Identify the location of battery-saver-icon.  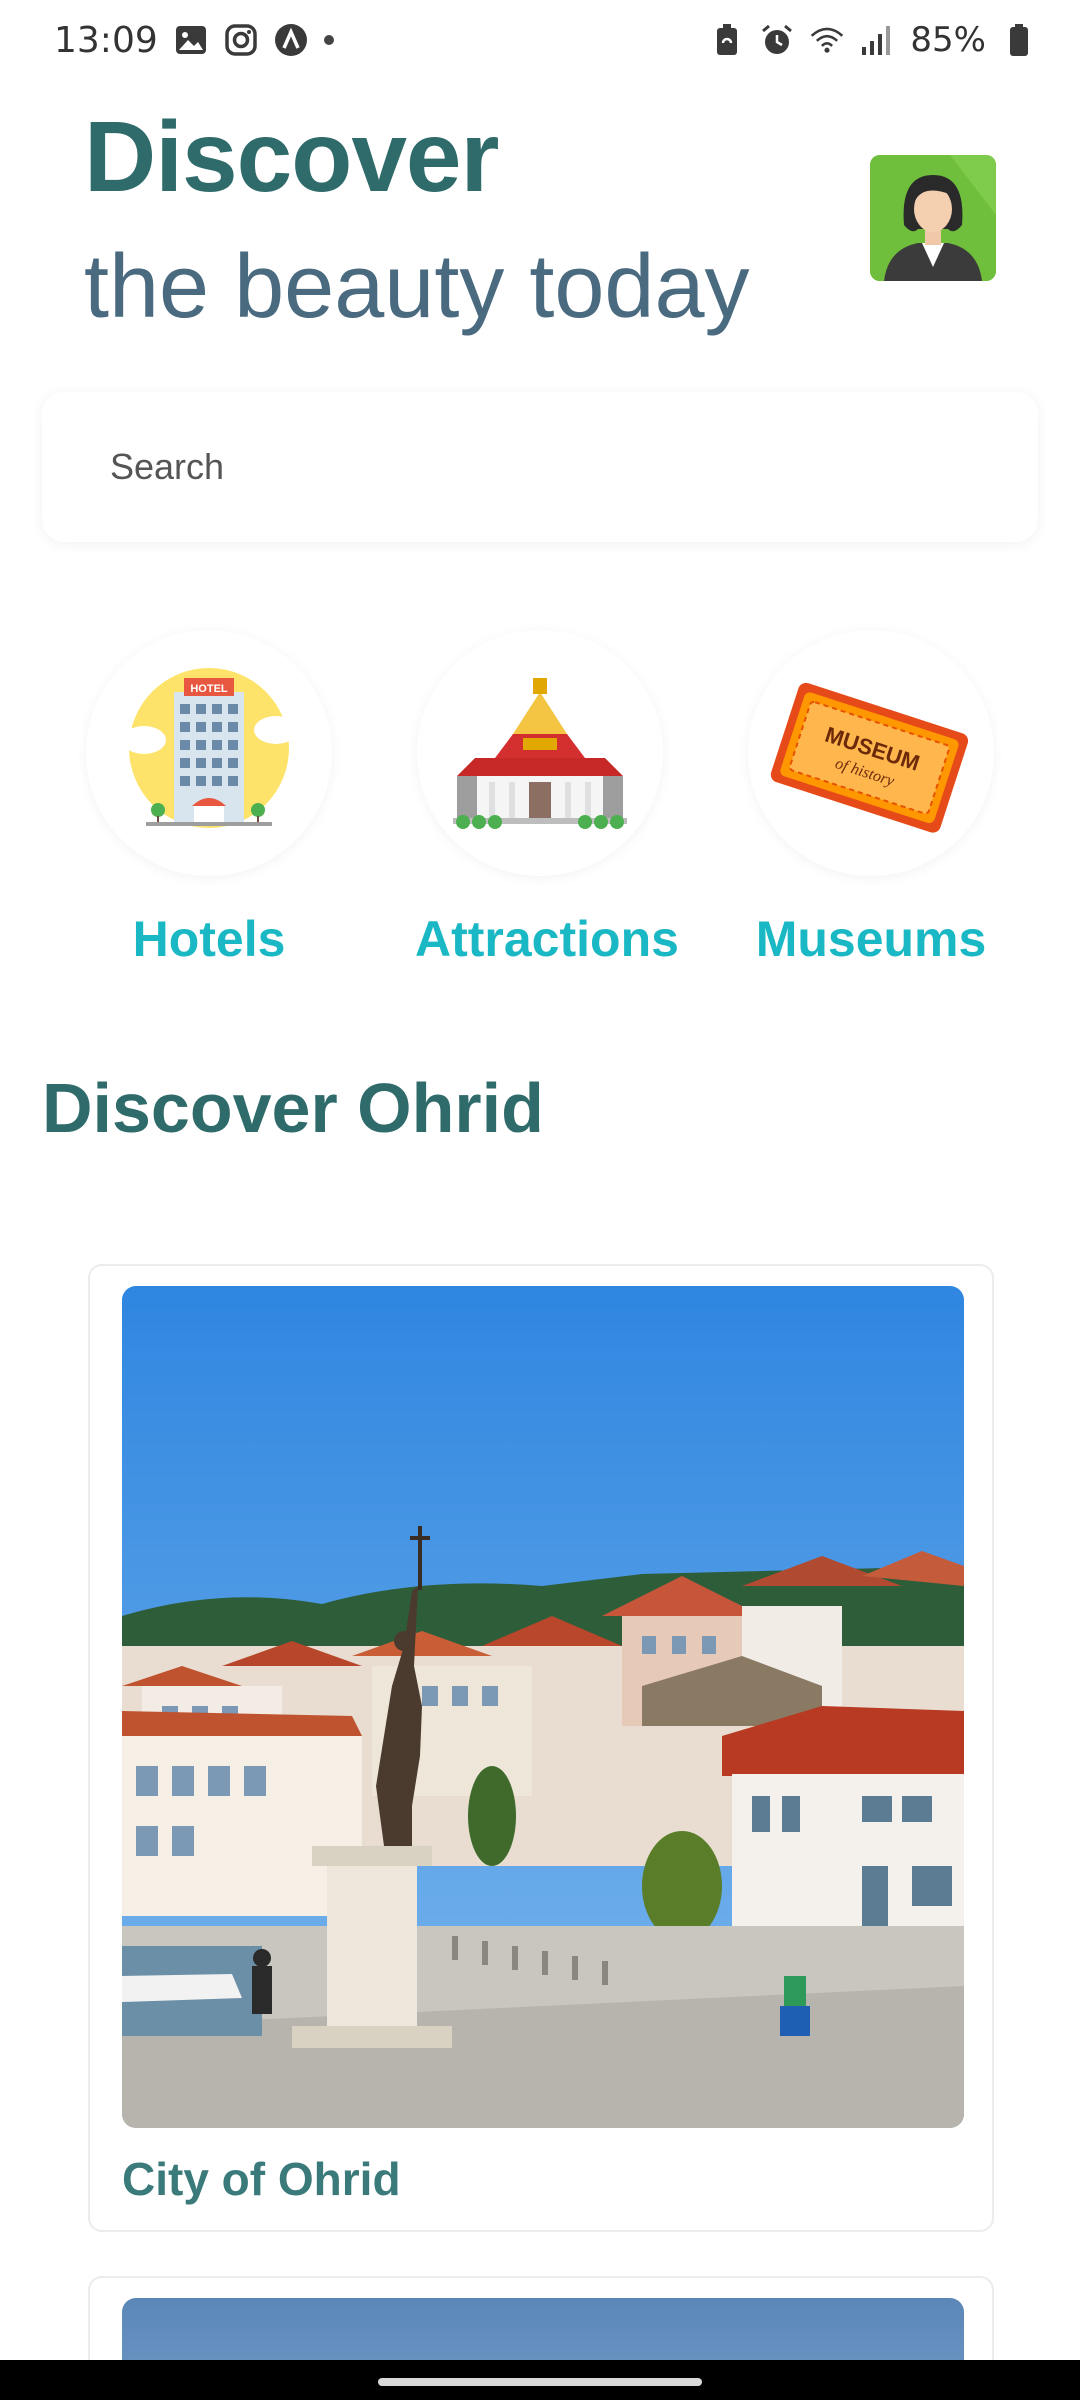
(727, 40).